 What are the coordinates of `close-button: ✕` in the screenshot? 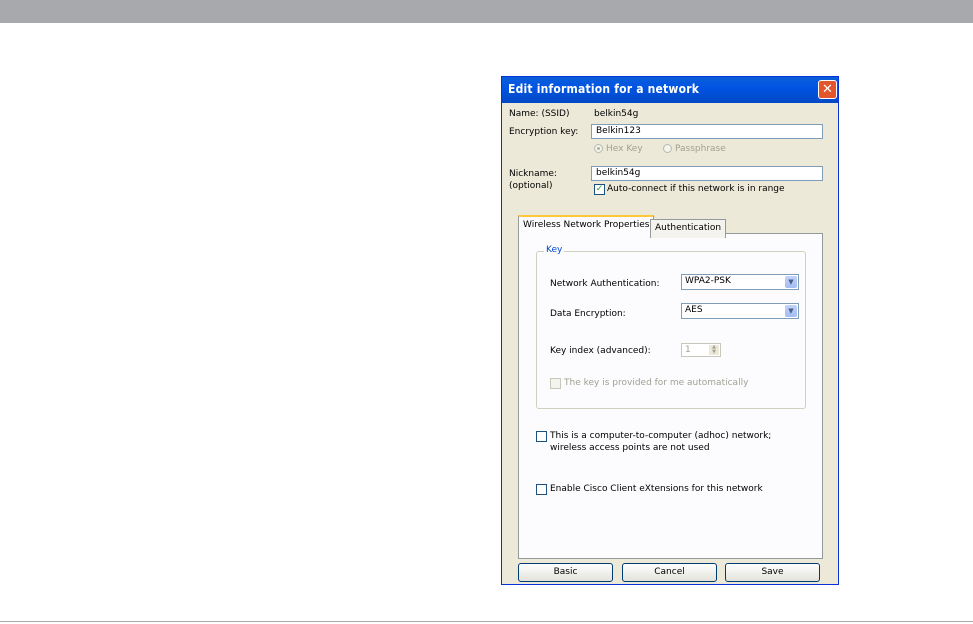 It's located at (827, 89).